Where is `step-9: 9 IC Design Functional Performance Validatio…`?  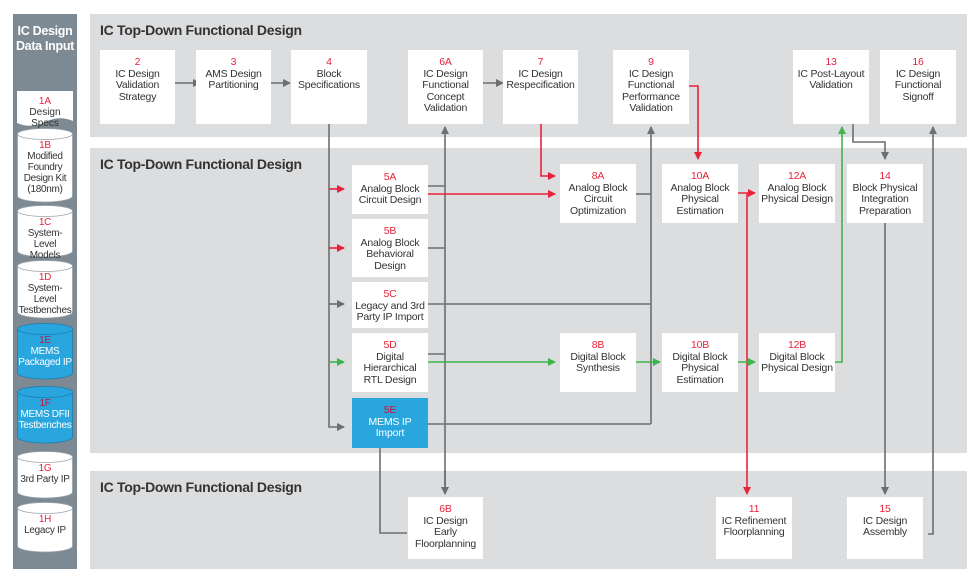 step-9: 9 IC Design Functional Performance Validatio… is located at coordinates (651, 87).